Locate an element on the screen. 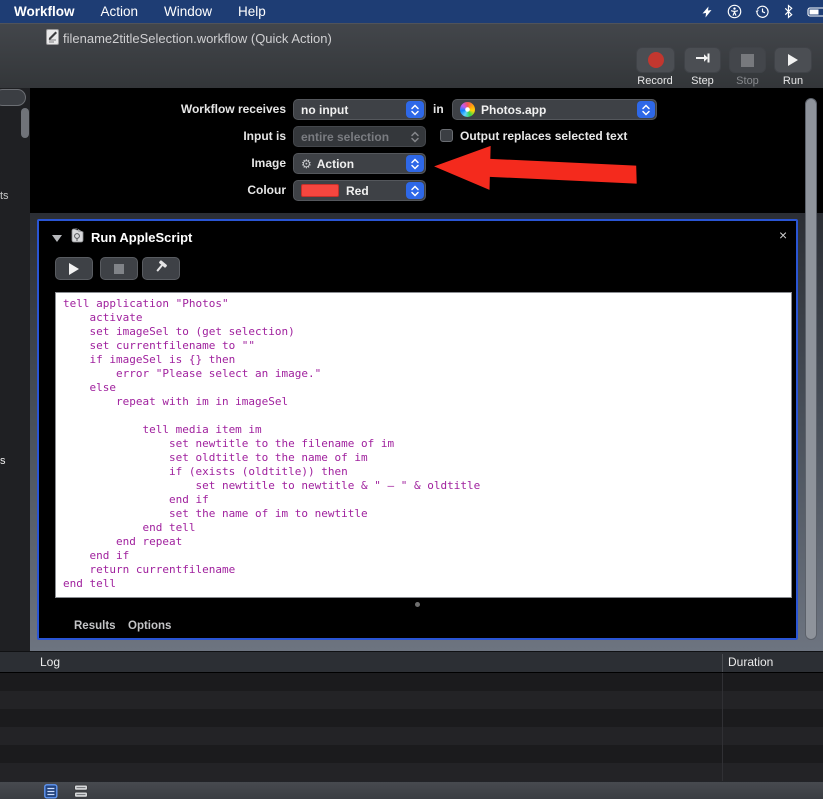 The width and height of the screenshot is (823, 799). action-title: Run AppleScript is located at coordinates (142, 237).